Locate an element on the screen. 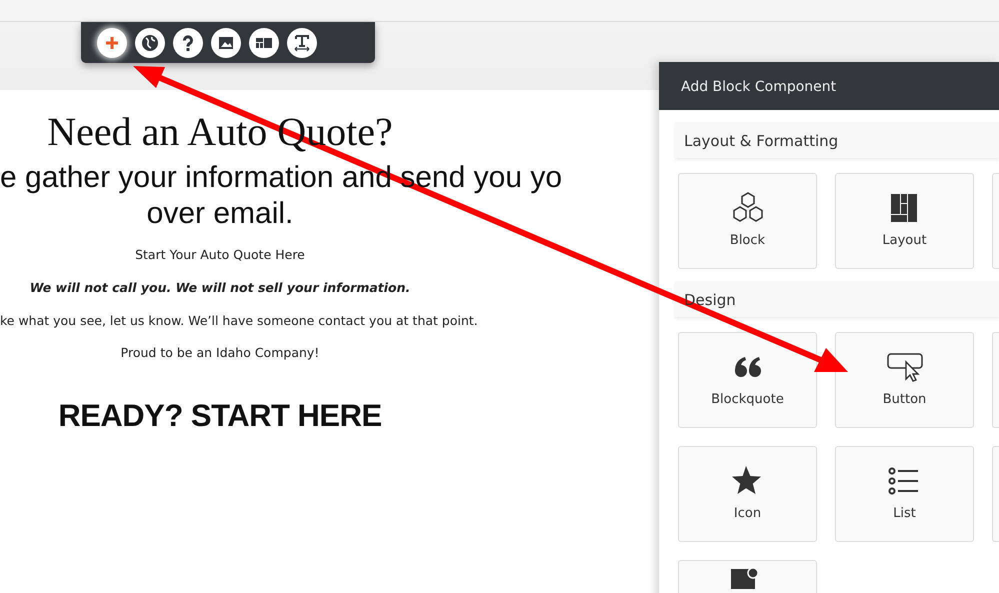 Image resolution: width=999 pixels, height=593 pixels. tile-label: List is located at coordinates (904, 514).